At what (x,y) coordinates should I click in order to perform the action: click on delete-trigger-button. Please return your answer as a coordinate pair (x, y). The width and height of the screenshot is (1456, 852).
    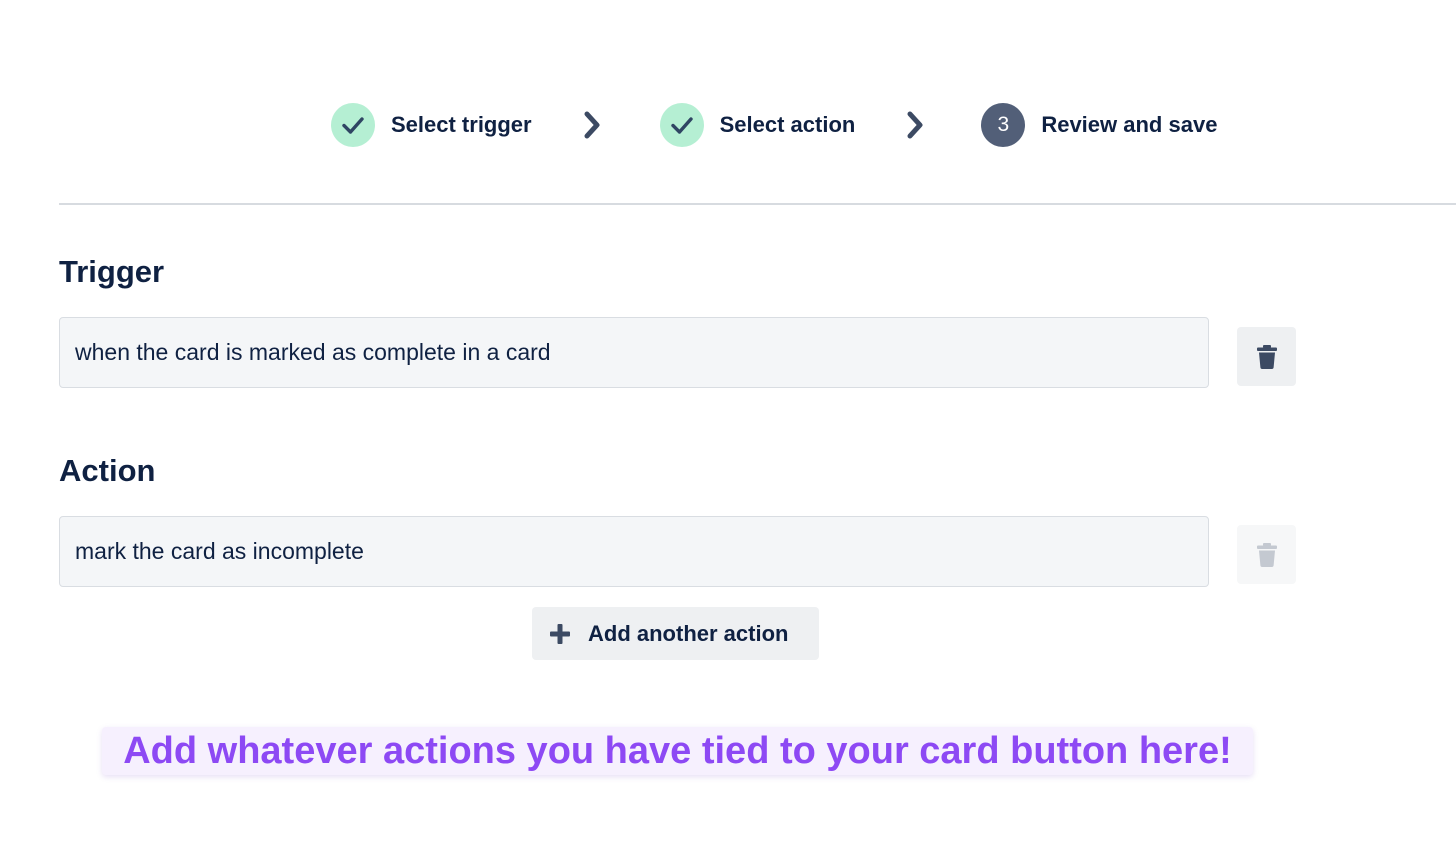
    Looking at the image, I should click on (1266, 356).